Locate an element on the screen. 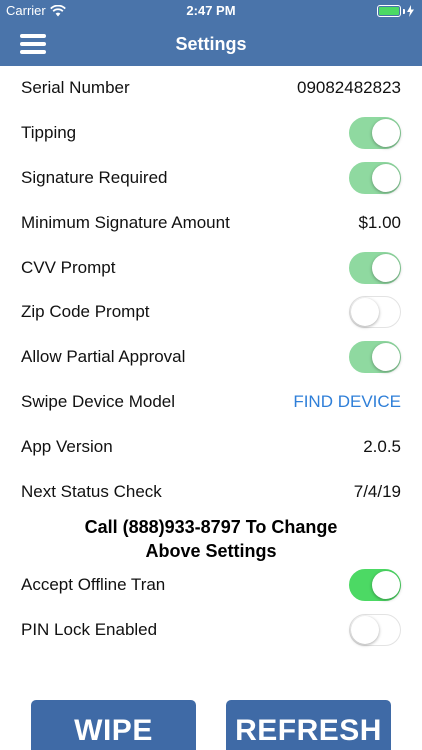 The height and width of the screenshot is (750, 422). row-zip-code-prompt: Zip Code Prompt is located at coordinates (211, 312).